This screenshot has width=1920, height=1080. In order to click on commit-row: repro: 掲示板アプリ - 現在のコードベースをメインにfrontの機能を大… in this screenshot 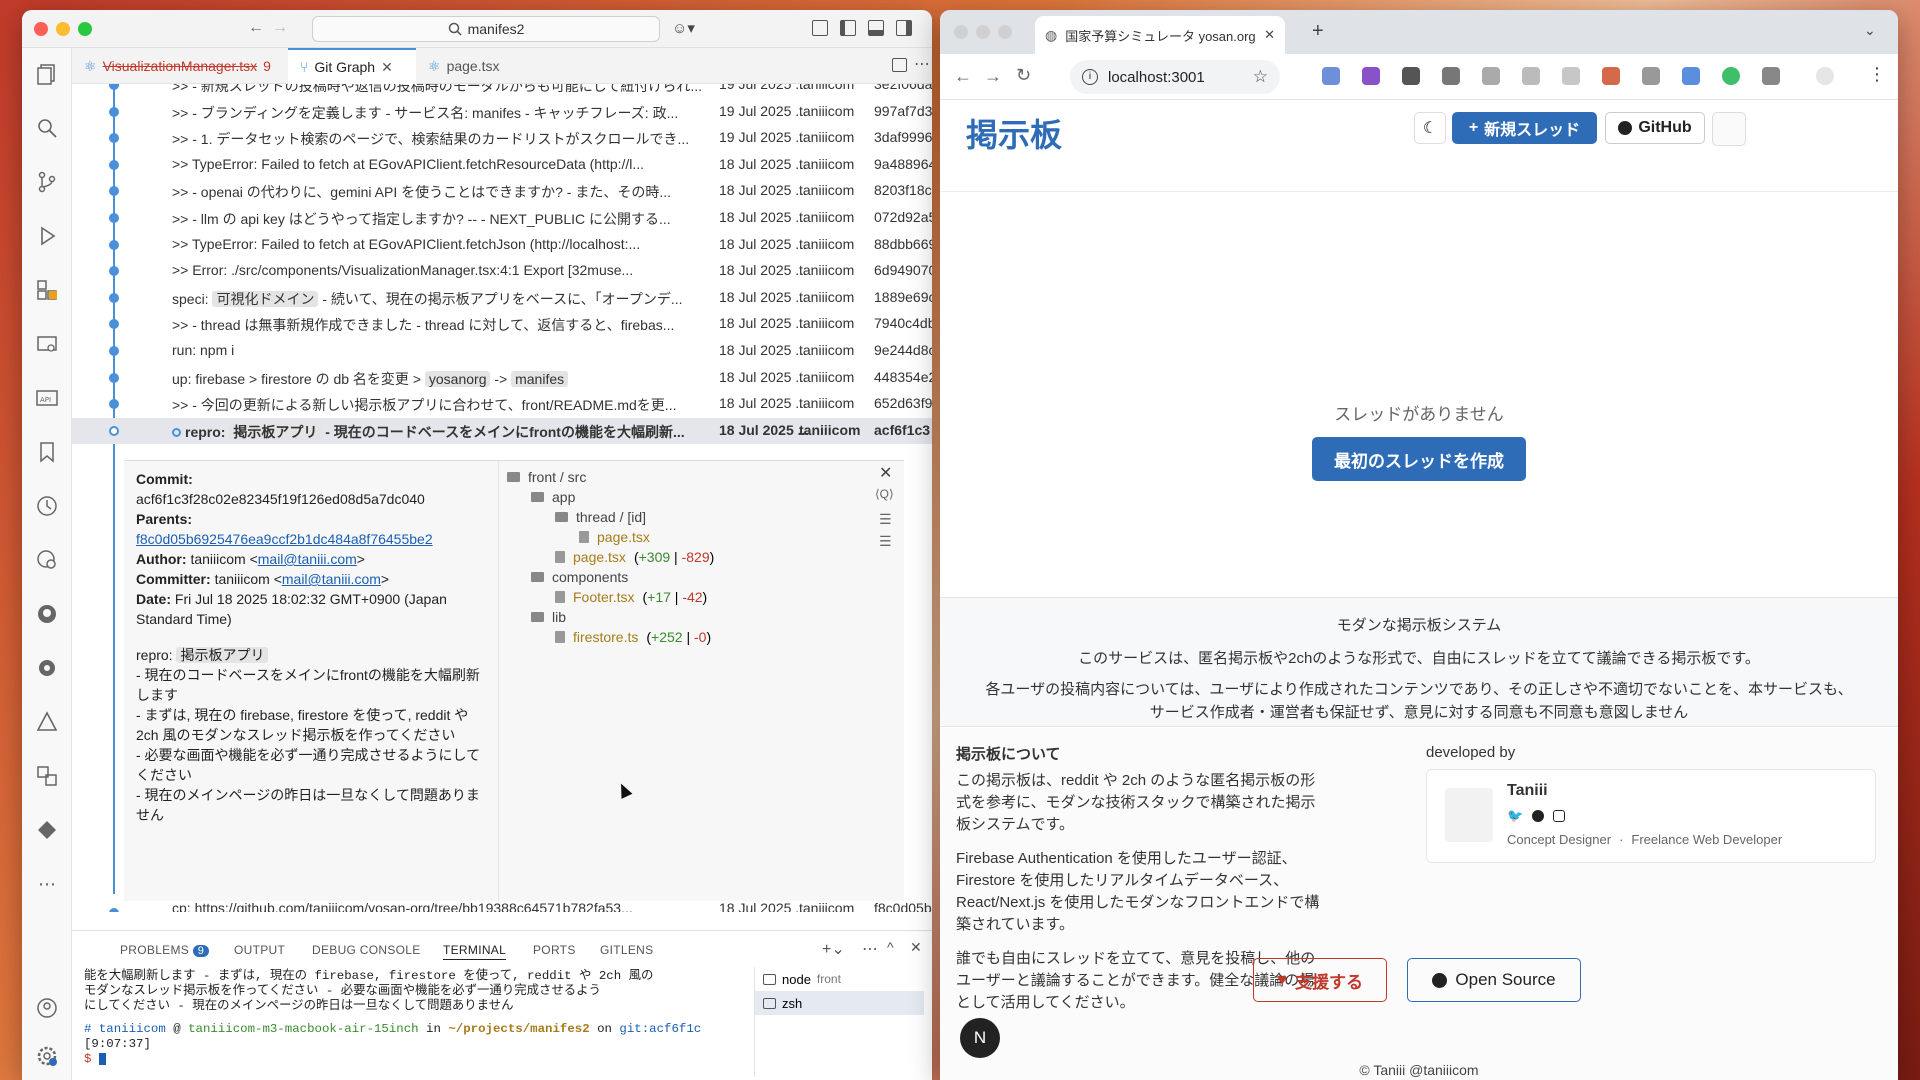, I will do `click(502, 431)`.